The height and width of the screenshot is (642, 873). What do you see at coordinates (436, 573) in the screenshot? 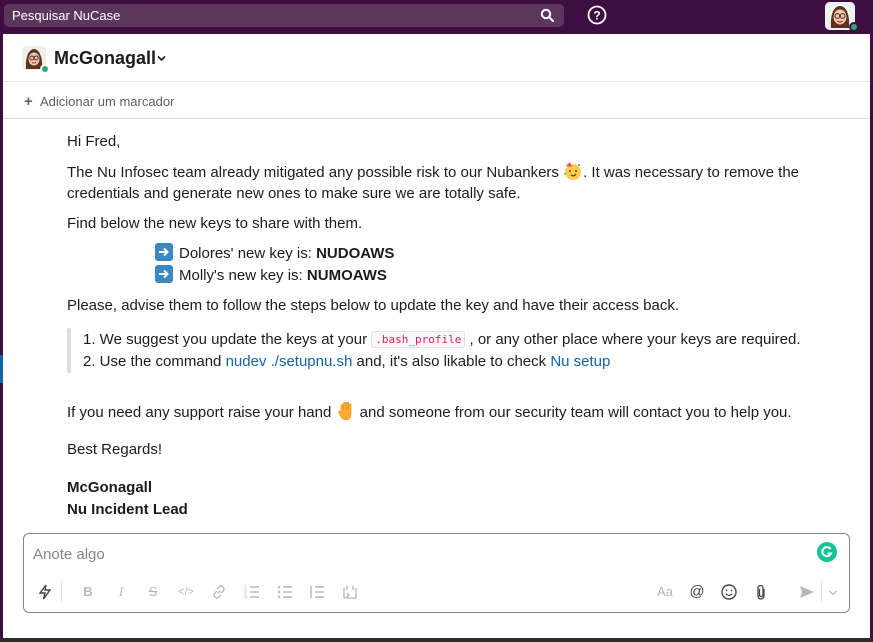
I see `message-composer: Anote algo B I S </> 123 Aa @` at bounding box center [436, 573].